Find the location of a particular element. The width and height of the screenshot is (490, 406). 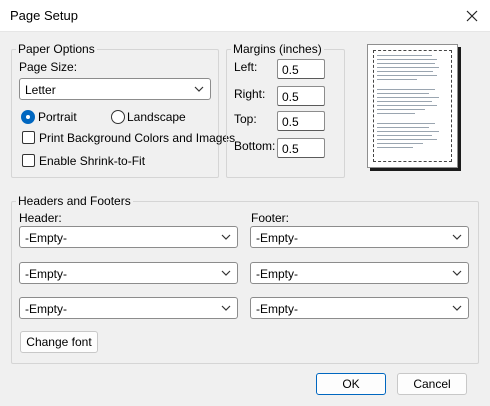

margin-right-label: Right: is located at coordinates (250, 94).